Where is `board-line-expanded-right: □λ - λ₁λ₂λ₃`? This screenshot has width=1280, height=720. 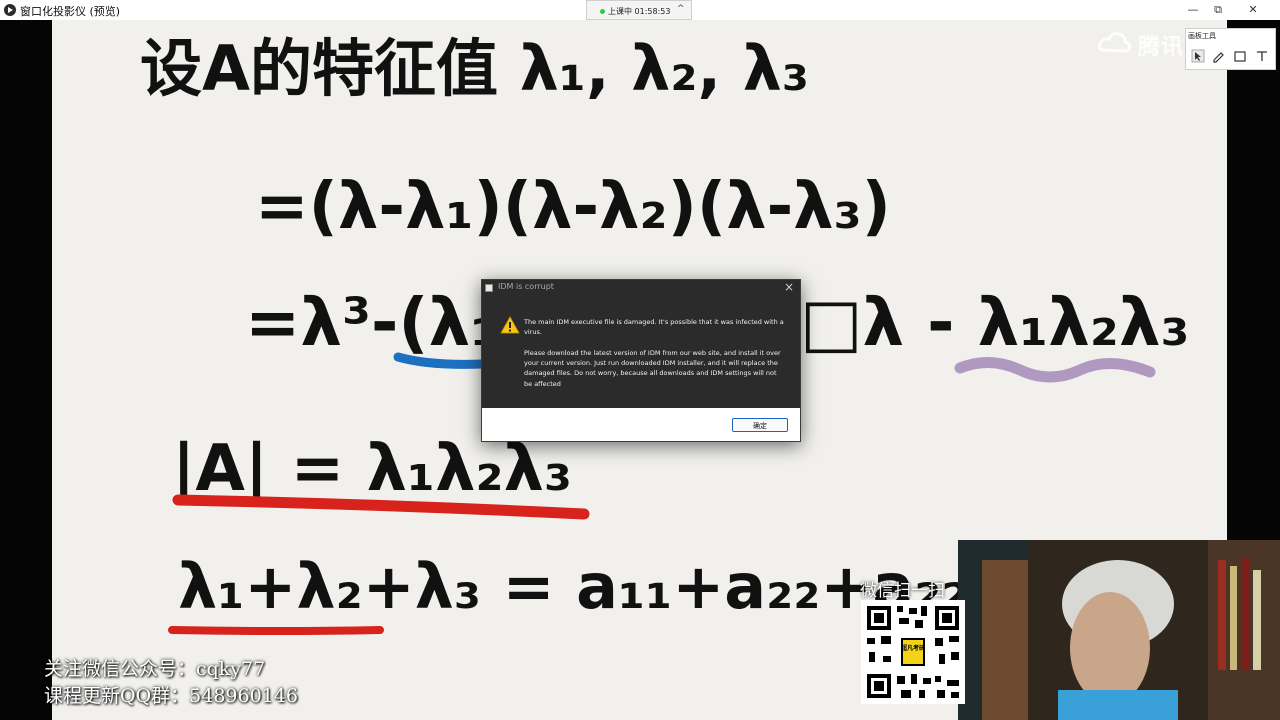
board-line-expanded-right: □λ - λ₁λ₂λ₃ is located at coordinates (995, 322).